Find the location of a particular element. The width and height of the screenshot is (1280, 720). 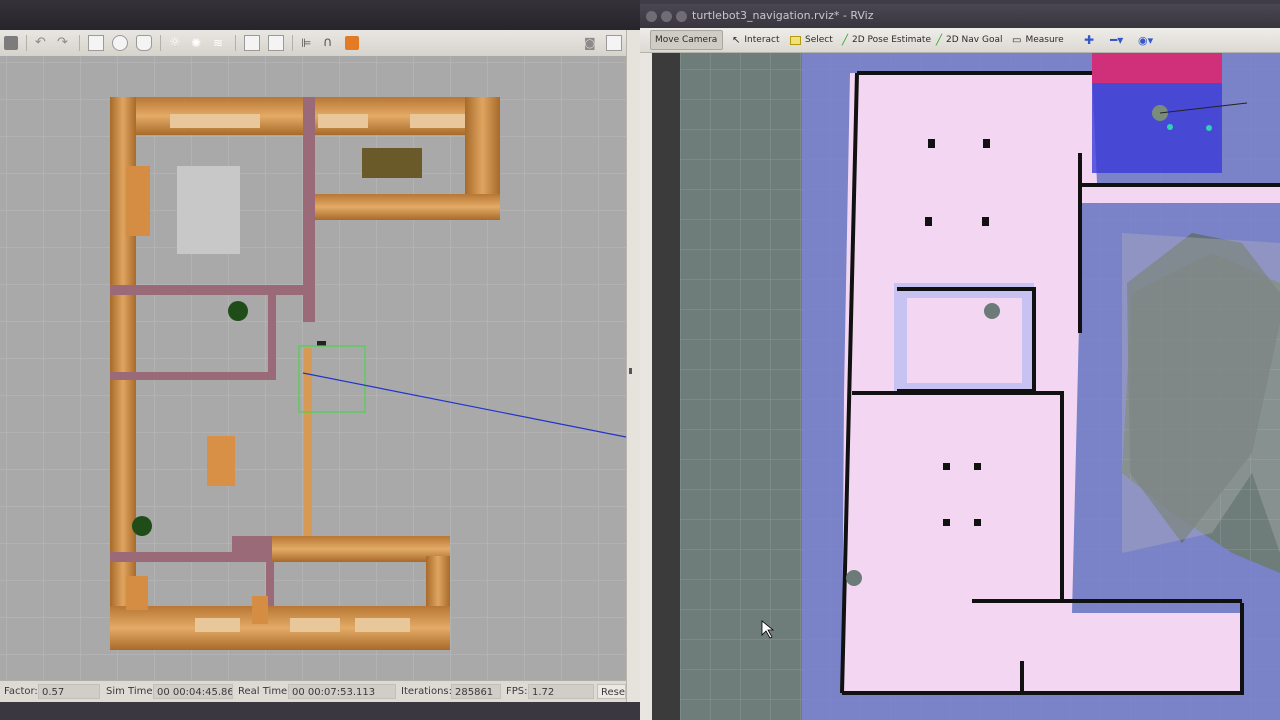

table-top-left is located at coordinates (208, 210).